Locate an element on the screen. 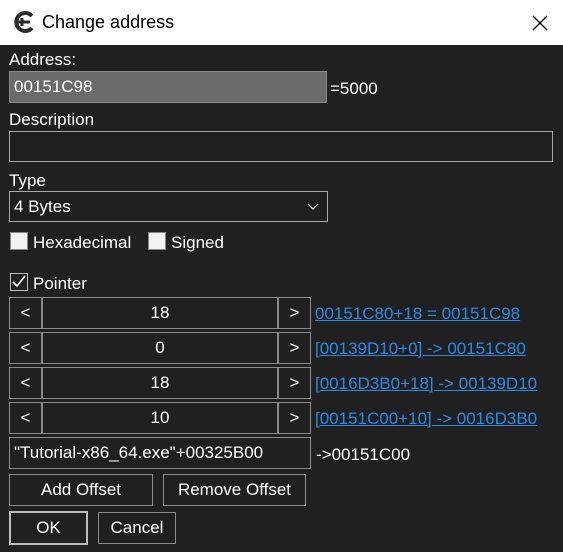 The image size is (563, 552). offset-address-link: [00139D10+0] -> 00151C80 is located at coordinates (420, 349).